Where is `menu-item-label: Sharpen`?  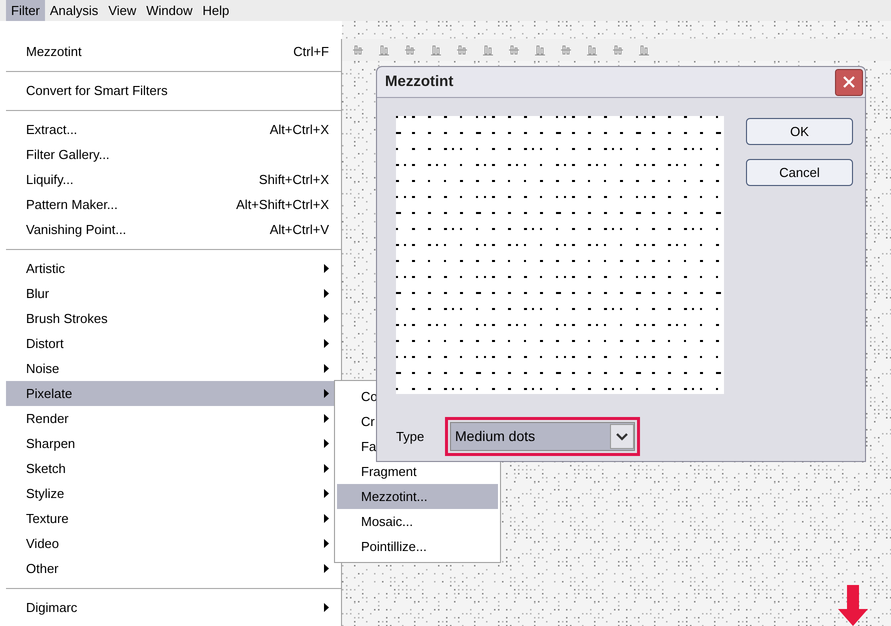 menu-item-label: Sharpen is located at coordinates (51, 443).